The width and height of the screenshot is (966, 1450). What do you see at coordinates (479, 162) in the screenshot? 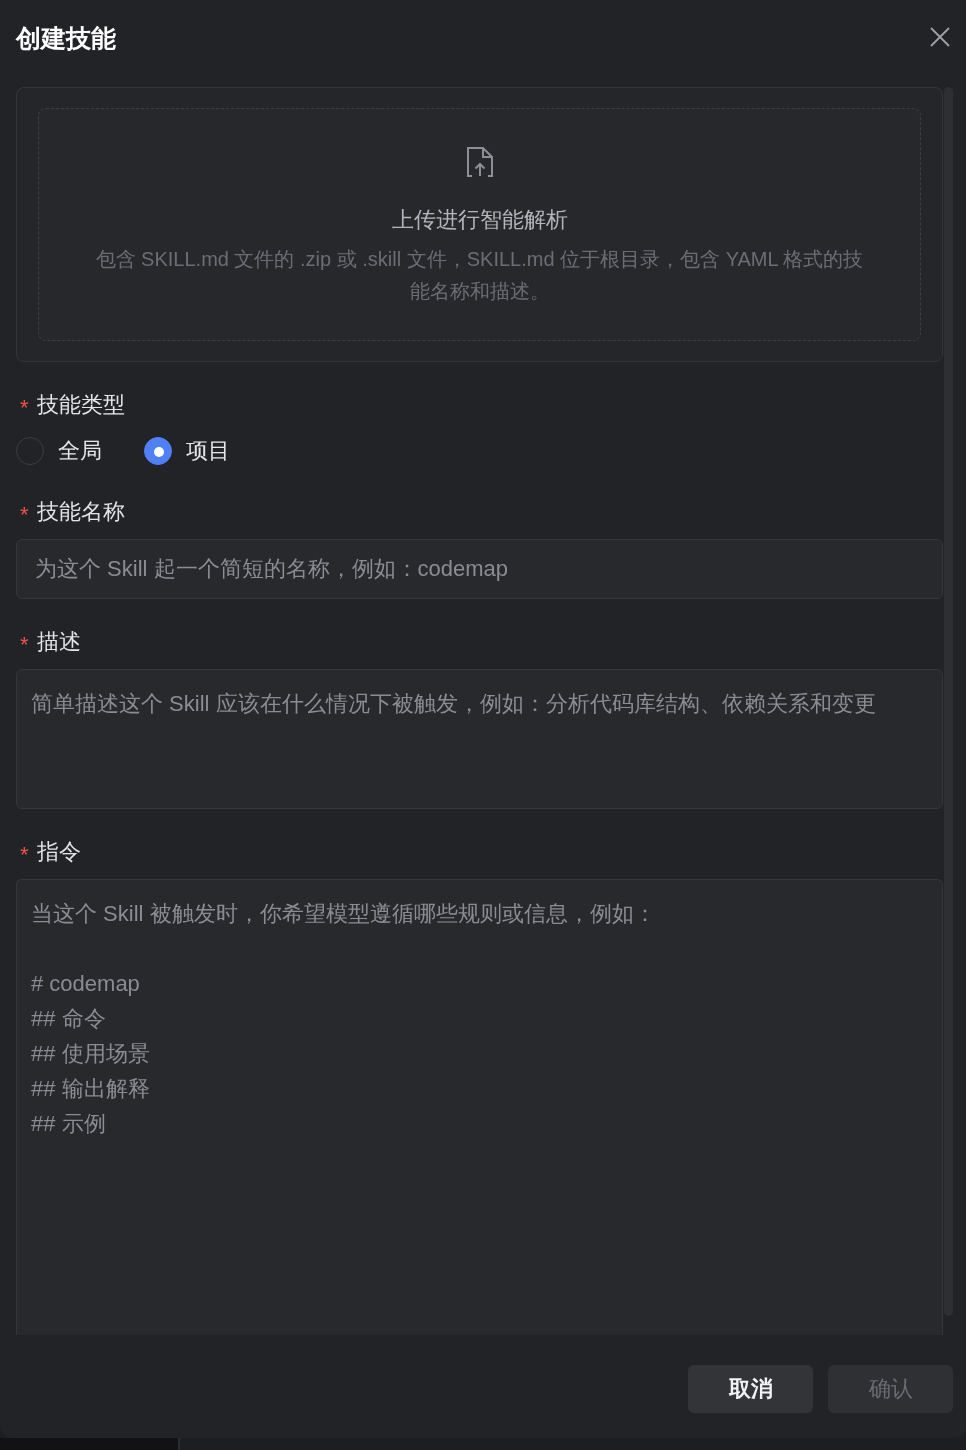
I see `file-upload-icon` at bounding box center [479, 162].